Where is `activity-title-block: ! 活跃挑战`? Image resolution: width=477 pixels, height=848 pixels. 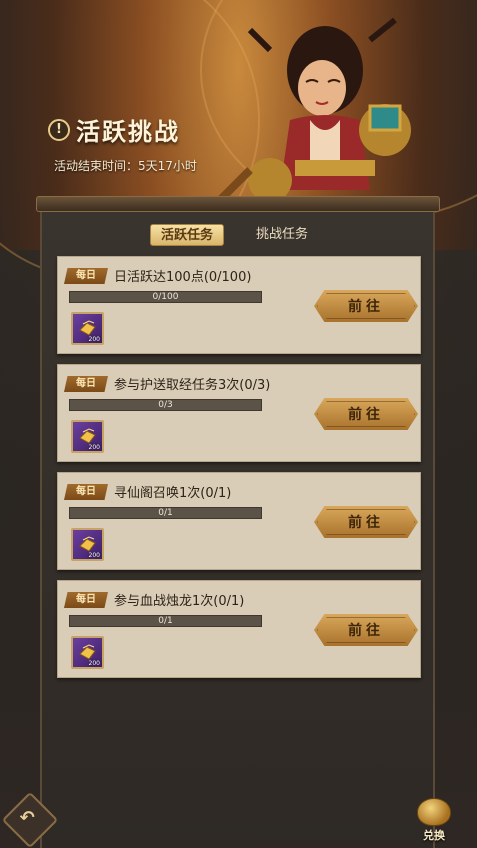 activity-title-block: ! 活跃挑战 is located at coordinates (114, 129).